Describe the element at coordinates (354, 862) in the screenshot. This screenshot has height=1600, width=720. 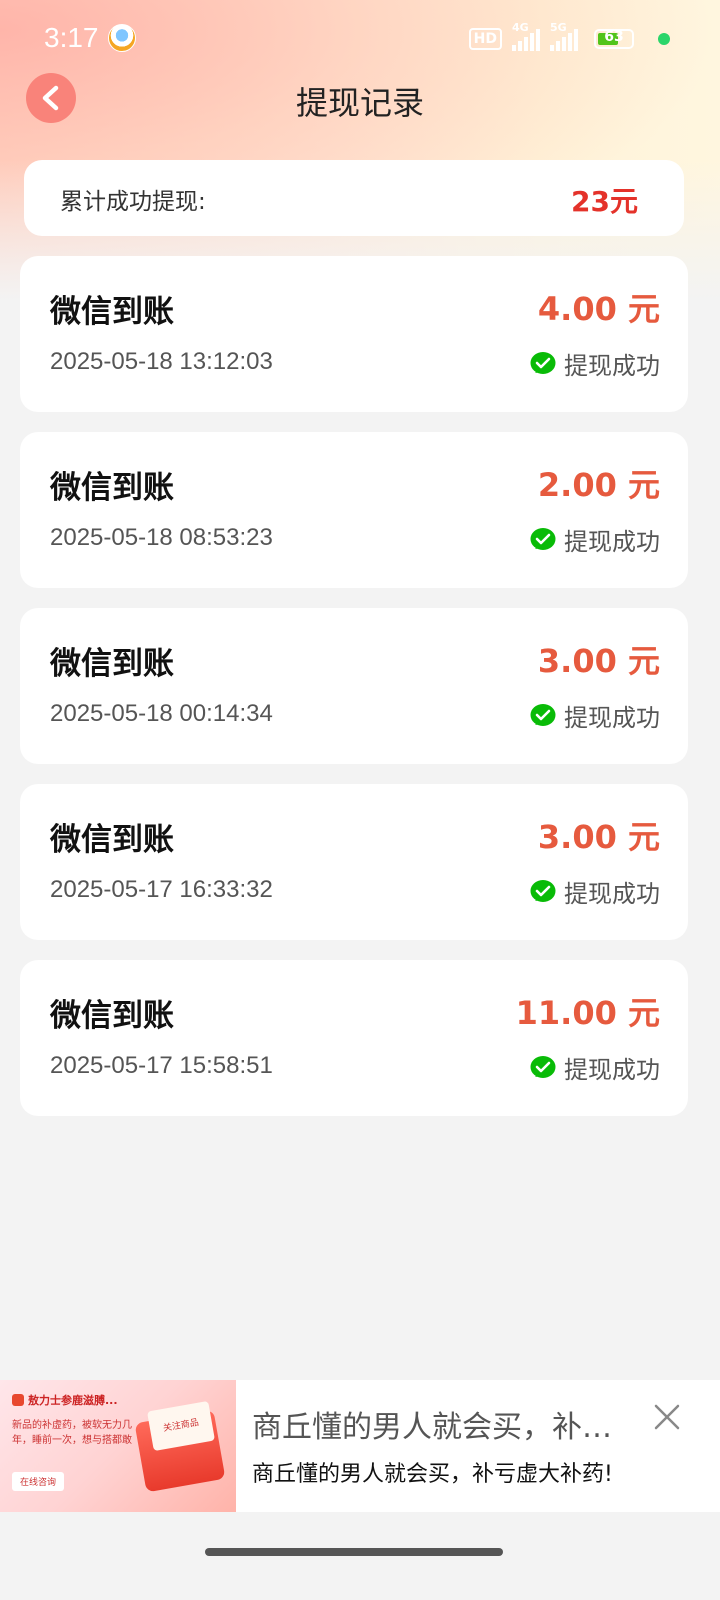
I see `withdrawal-record: 微信到账 3.00 元 2025-05-17 16:33:32 提现成功` at that location.